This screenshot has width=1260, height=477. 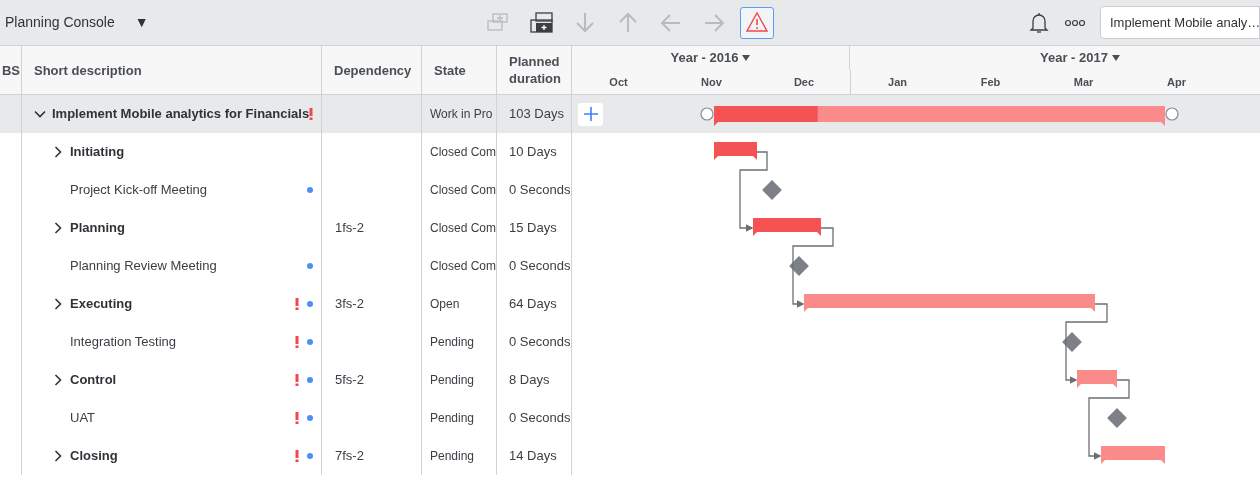 I want to click on duration-cell-text: 15 Days, so click(x=533, y=228).